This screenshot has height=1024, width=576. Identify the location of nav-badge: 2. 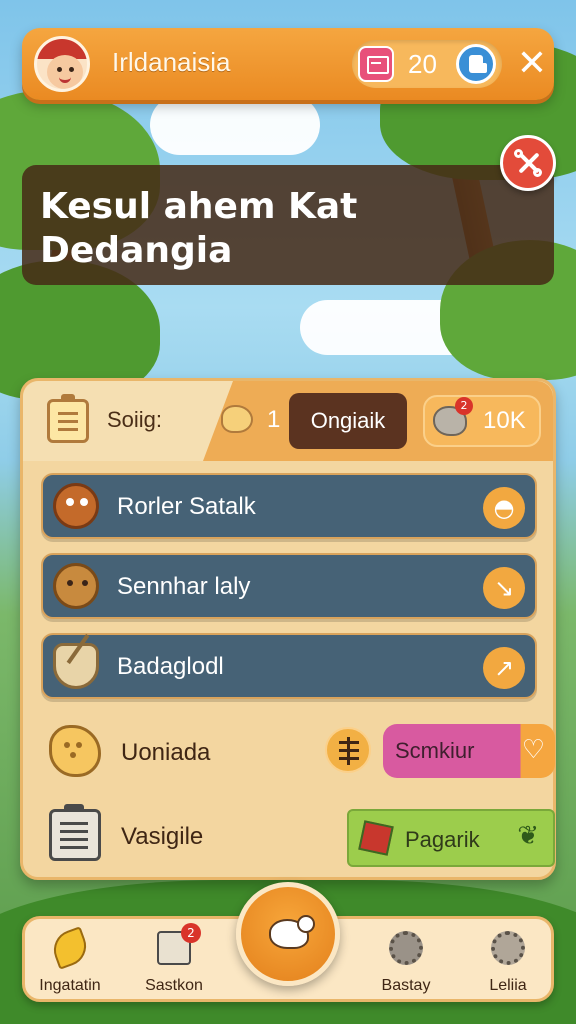
(191, 933).